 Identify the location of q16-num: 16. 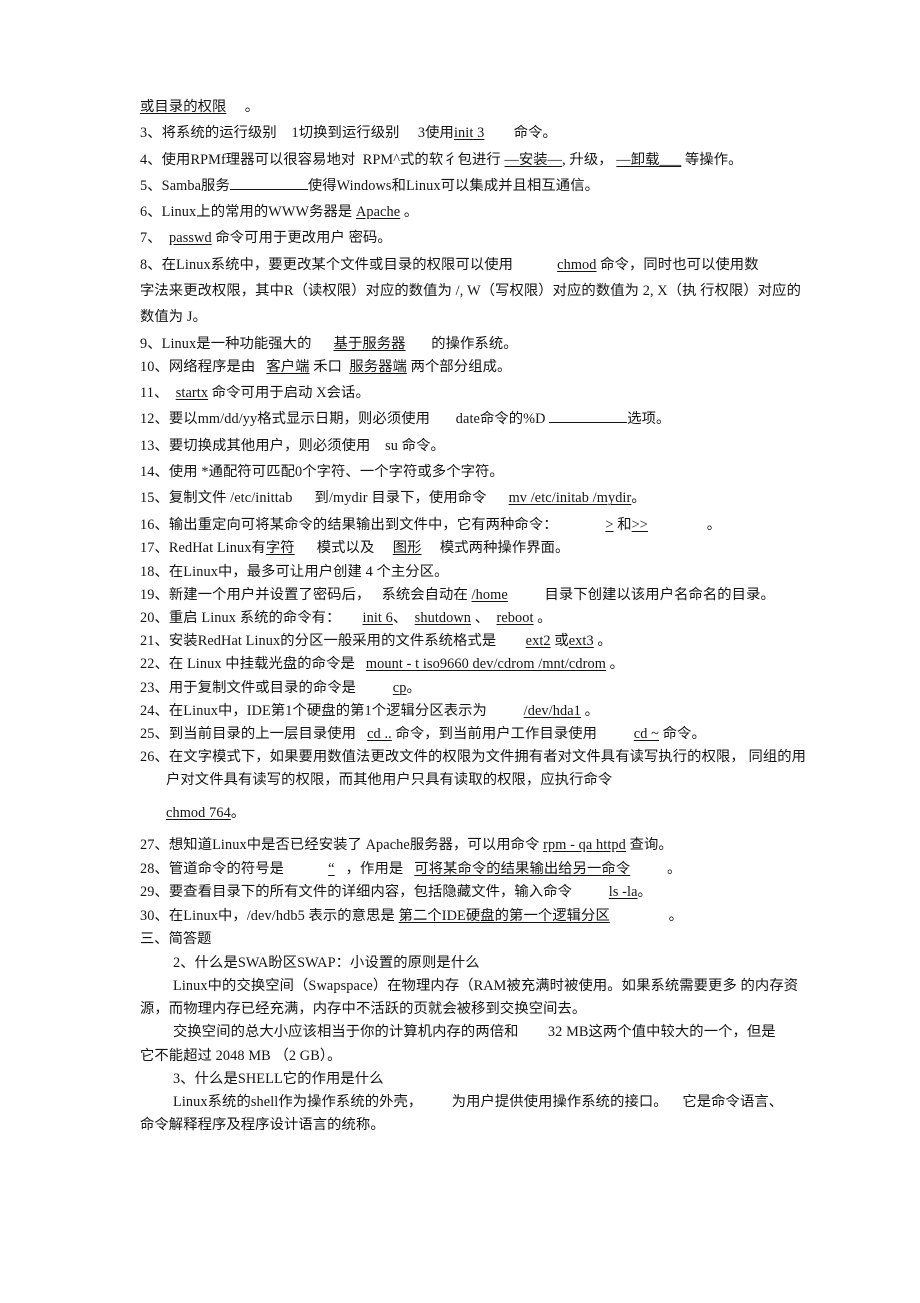
(147, 524).